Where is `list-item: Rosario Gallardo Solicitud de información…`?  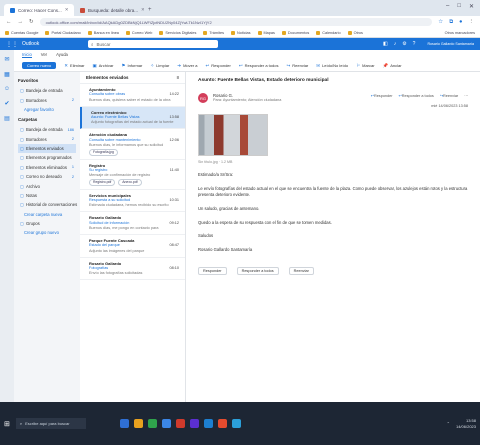
list-item: Rosario Gallardo Solicitud de información… is located at coordinates (132, 224).